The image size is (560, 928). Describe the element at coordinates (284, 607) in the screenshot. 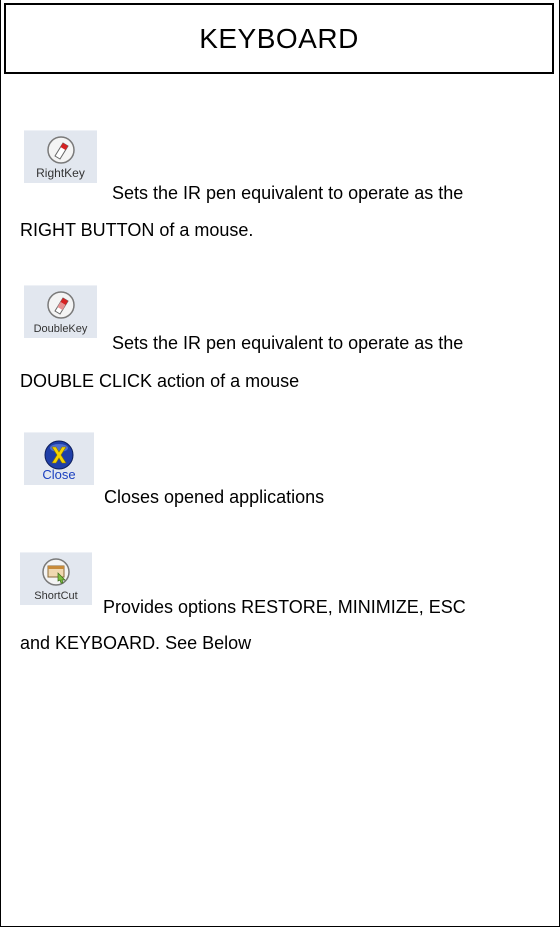

I see `shortcut-description: Provides options RESTORE, MINIMIZE, ESC` at that location.